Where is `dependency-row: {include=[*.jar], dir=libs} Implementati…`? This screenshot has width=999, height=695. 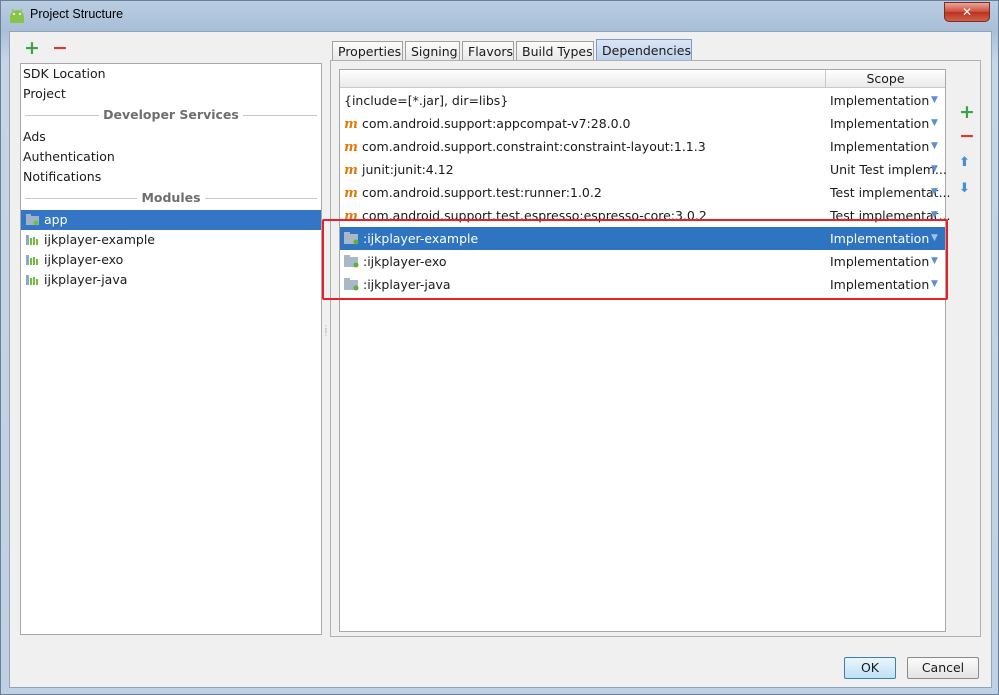 dependency-row: {include=[*.jar], dir=libs} Implementati… is located at coordinates (642, 100).